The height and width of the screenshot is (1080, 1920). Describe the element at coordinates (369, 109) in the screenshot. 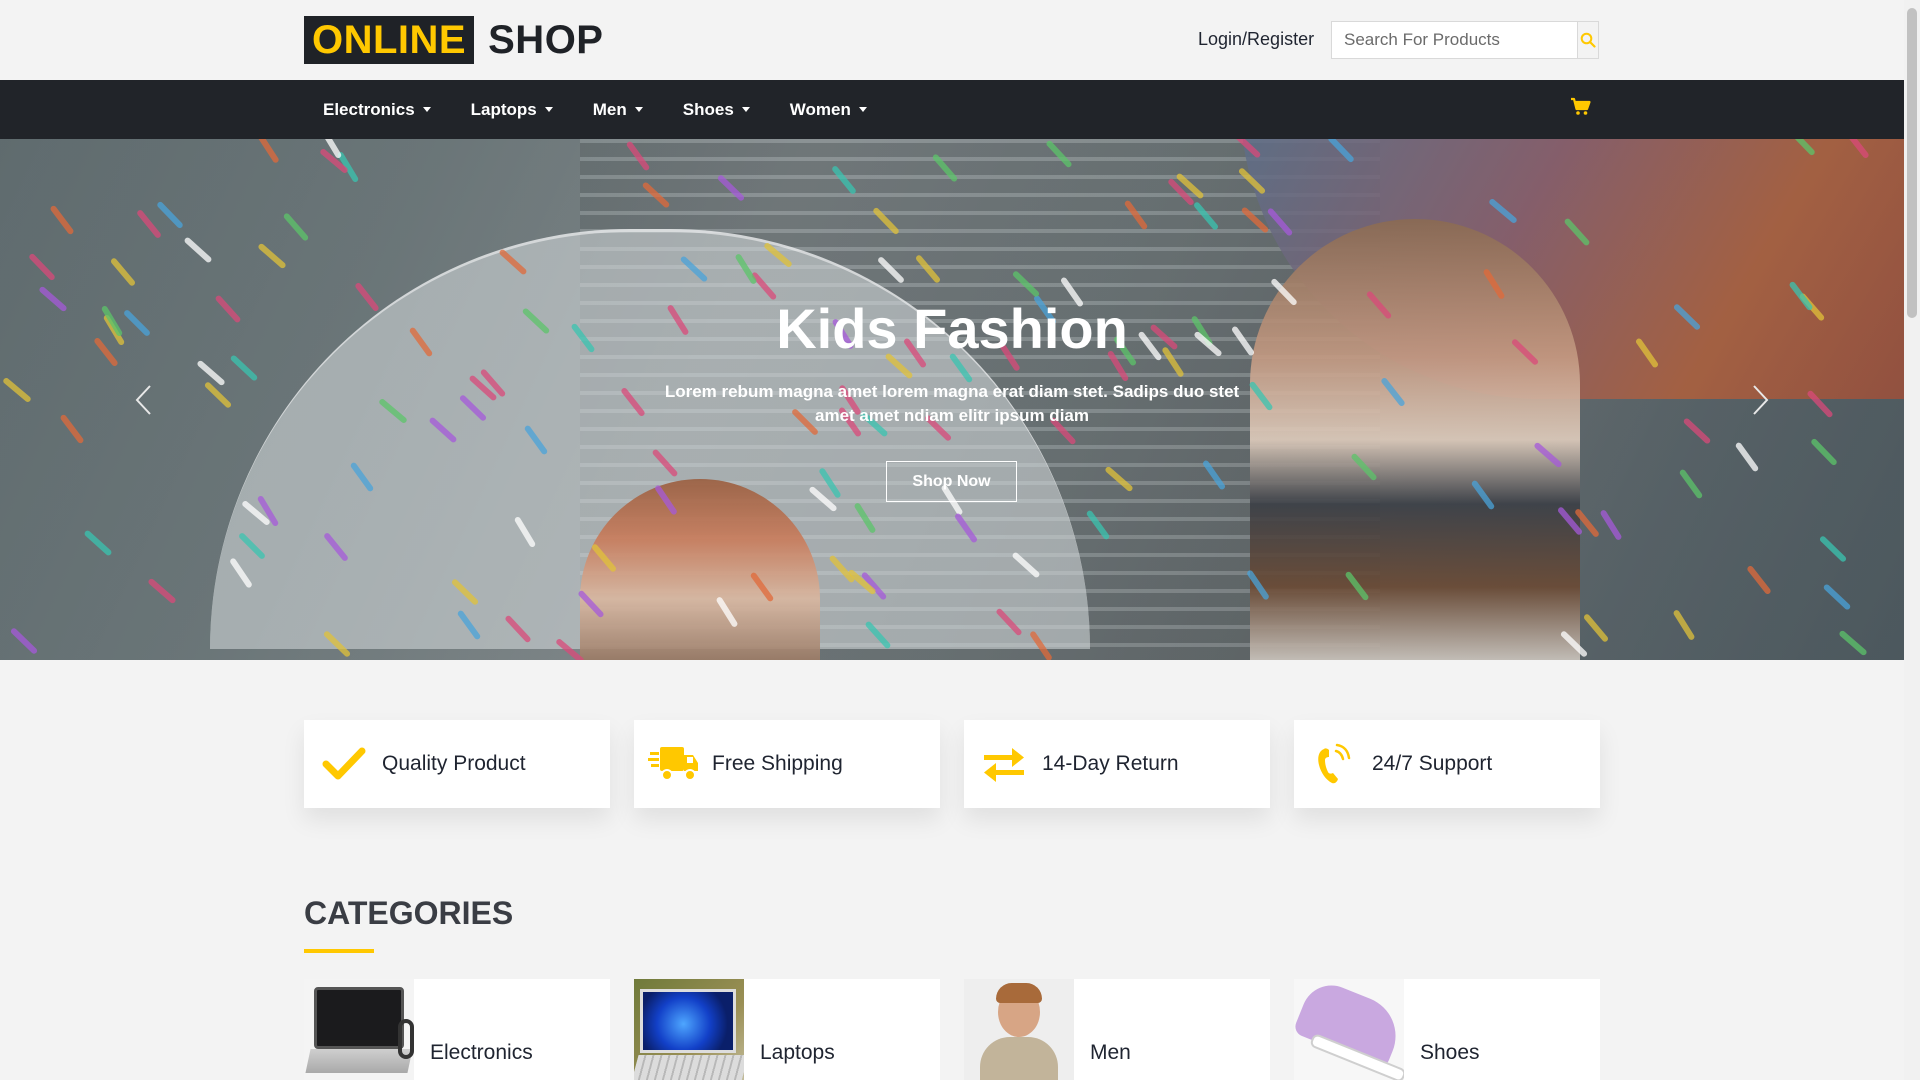

I see `nav-item-label: Electronics` at that location.